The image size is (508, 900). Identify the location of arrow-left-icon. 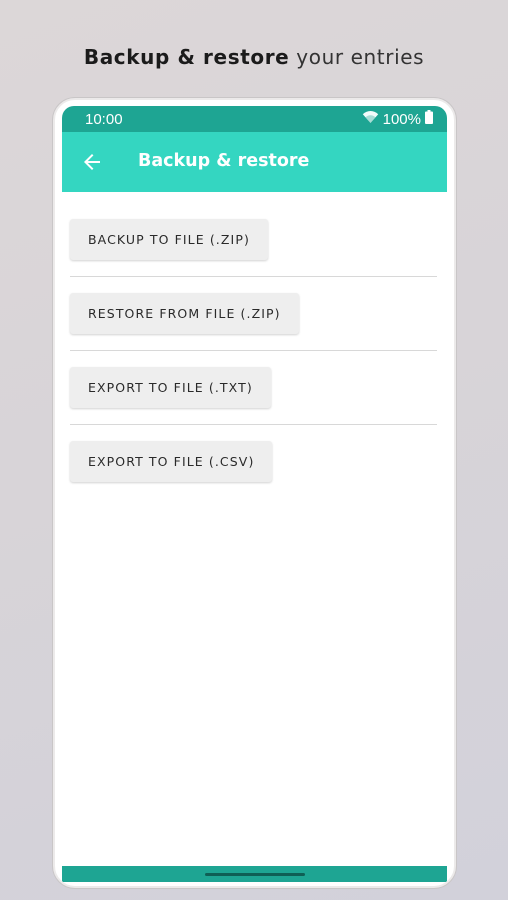
(92, 162).